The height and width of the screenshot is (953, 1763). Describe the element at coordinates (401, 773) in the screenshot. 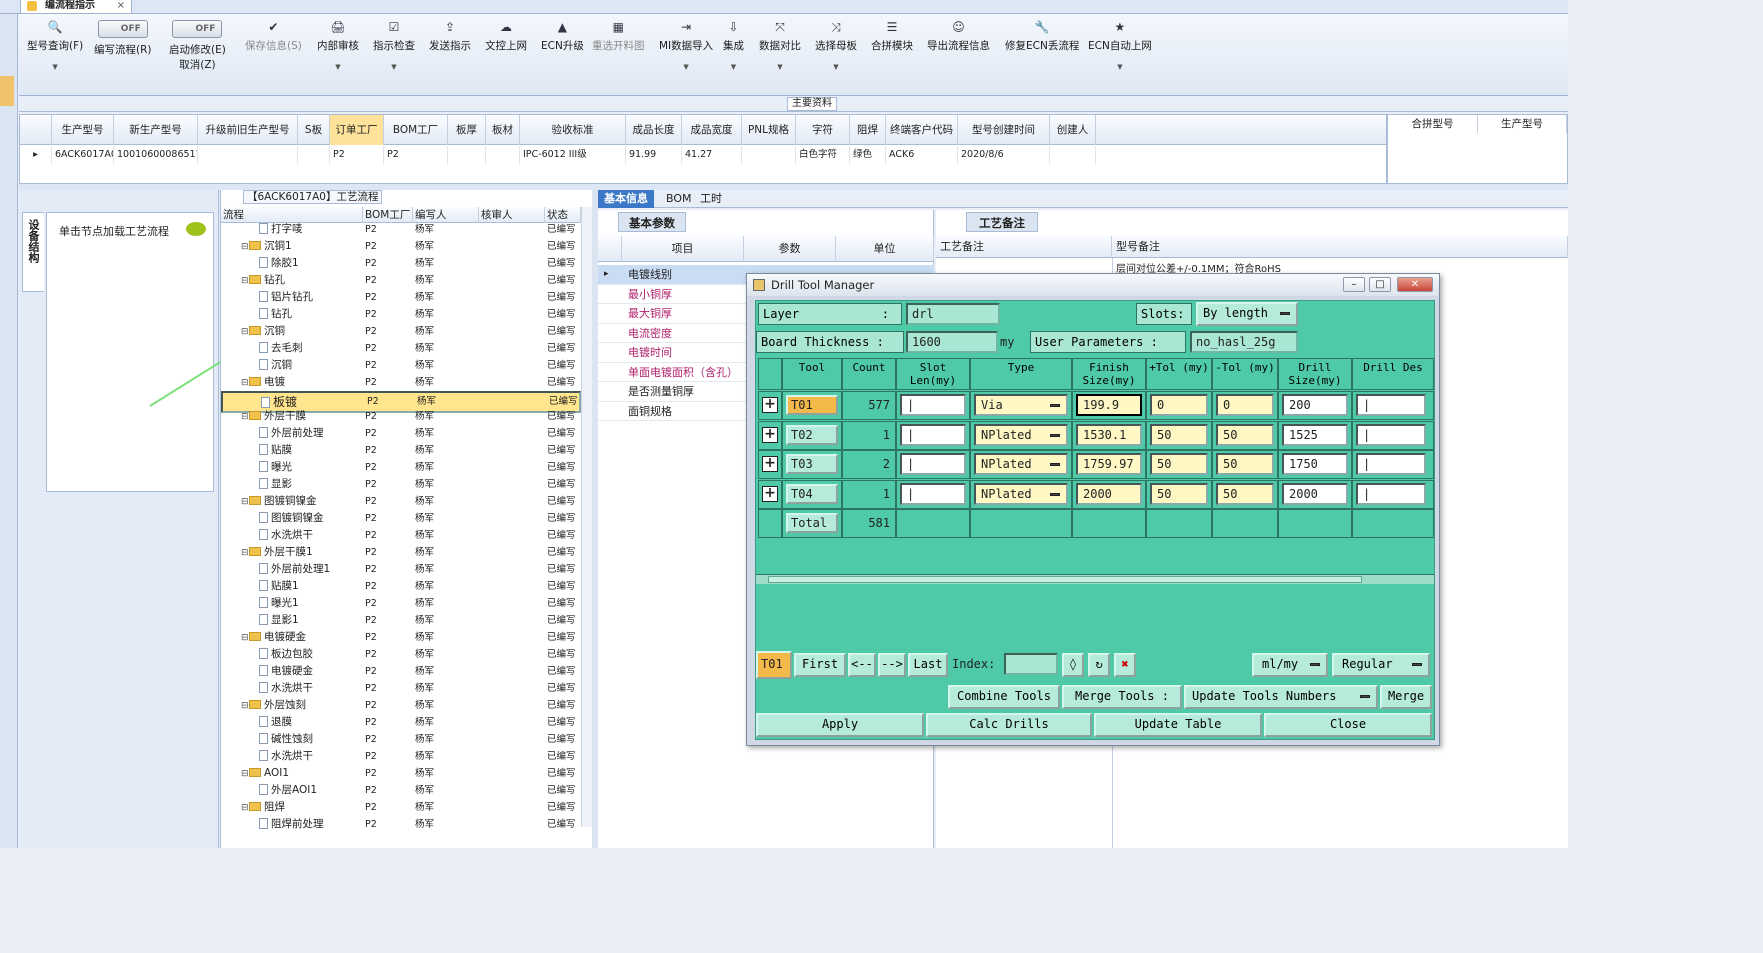

I see `tree-row: ⊟ AOI1 P2 杨军 已编写` at that location.